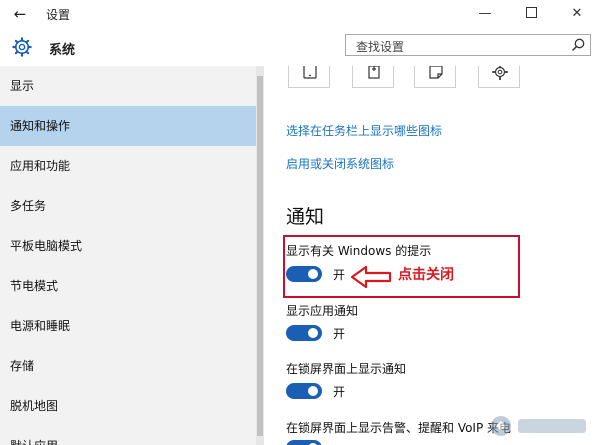 The height and width of the screenshot is (445, 600). I want to click on sidebar-item-tablet-mode: 平板电脑模式, so click(128, 246).